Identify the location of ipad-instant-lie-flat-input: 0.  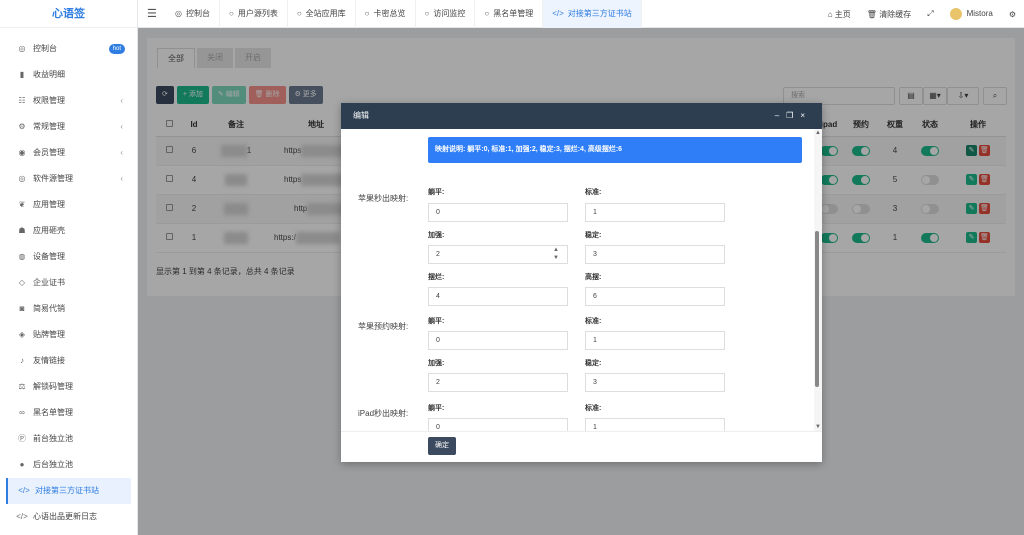
(498, 424).